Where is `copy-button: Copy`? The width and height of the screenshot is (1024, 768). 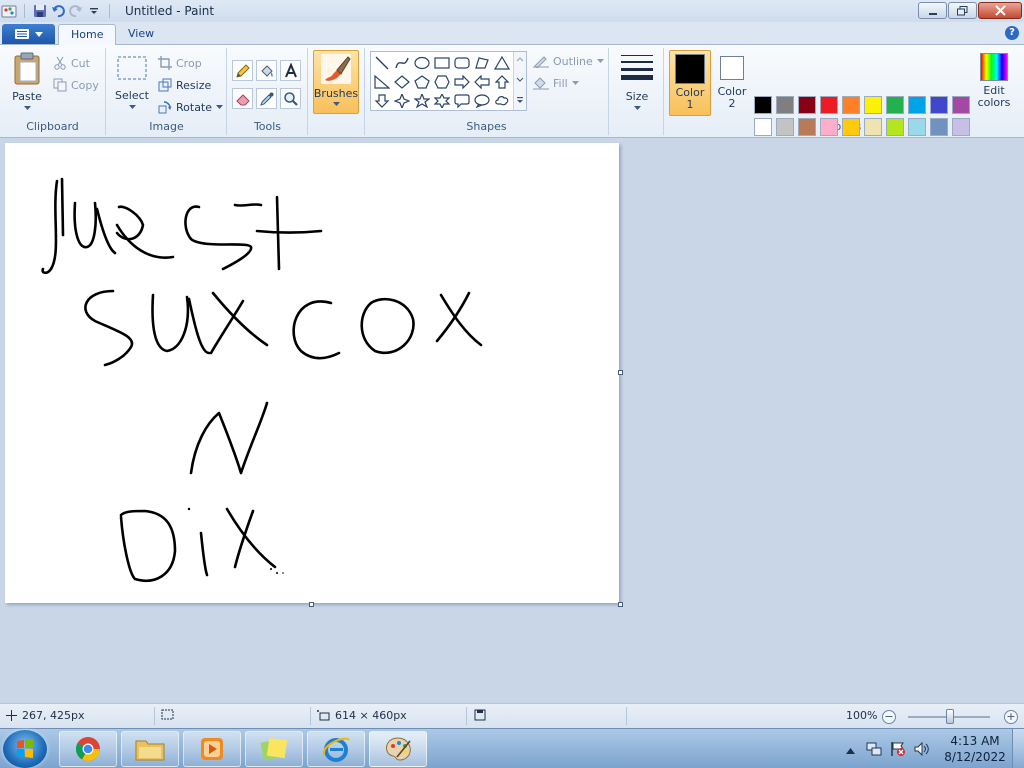 copy-button: Copy is located at coordinates (76, 85).